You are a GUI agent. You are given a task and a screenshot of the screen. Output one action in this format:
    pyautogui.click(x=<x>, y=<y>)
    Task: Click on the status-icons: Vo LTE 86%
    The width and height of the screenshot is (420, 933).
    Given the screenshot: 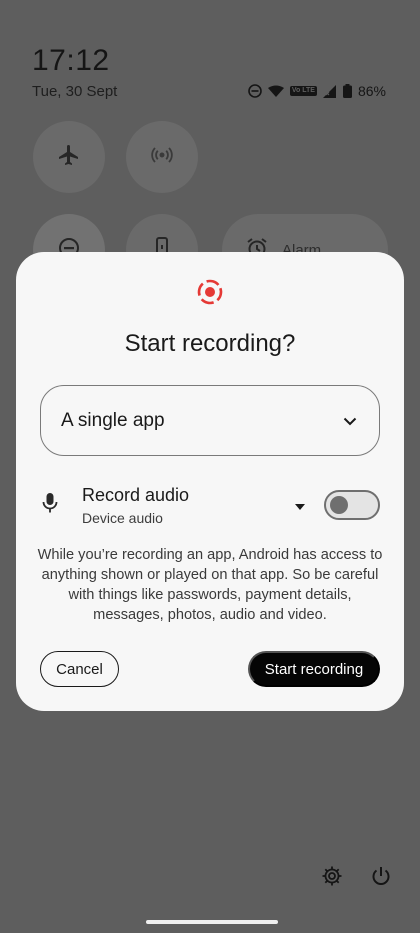 What is the action you would take?
    pyautogui.click(x=317, y=91)
    